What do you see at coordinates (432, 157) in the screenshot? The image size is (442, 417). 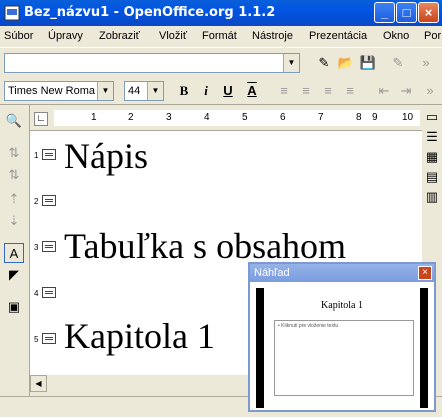 I see `slide-view-icon: ▦` at bounding box center [432, 157].